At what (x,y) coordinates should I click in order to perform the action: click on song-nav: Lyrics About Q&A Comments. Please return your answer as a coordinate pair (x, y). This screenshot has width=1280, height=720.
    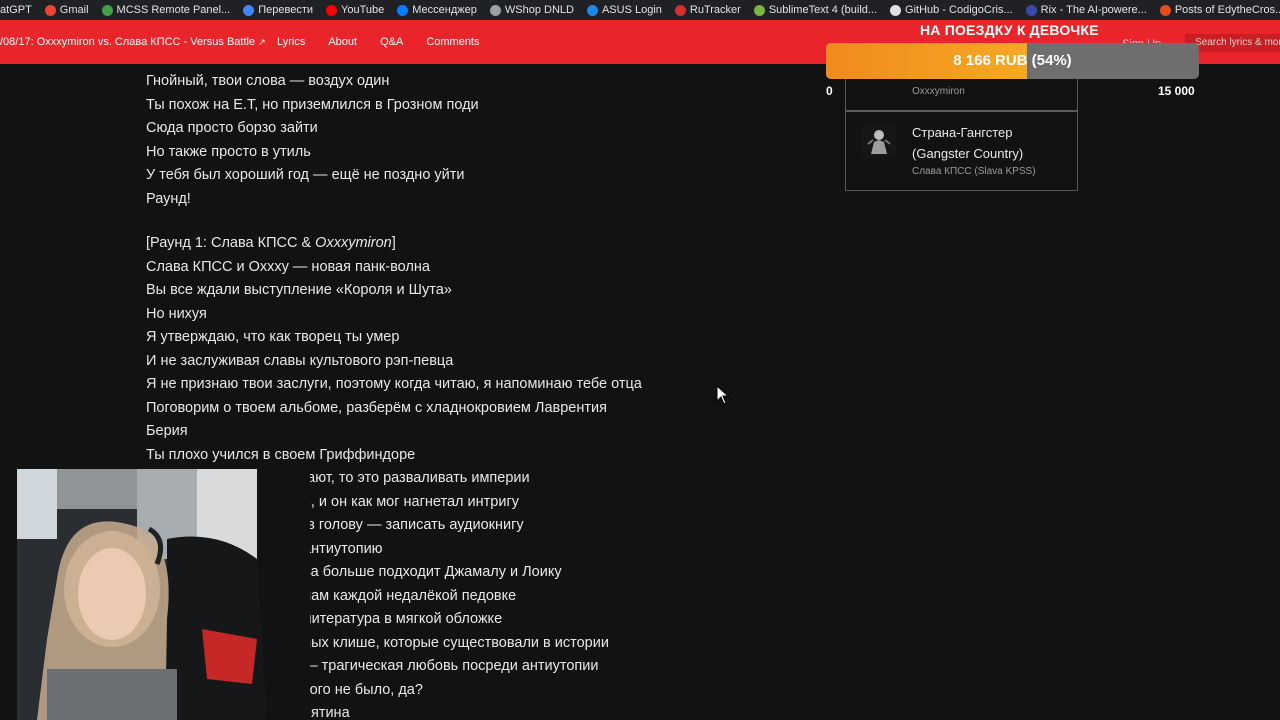
    Looking at the image, I should click on (390, 42).